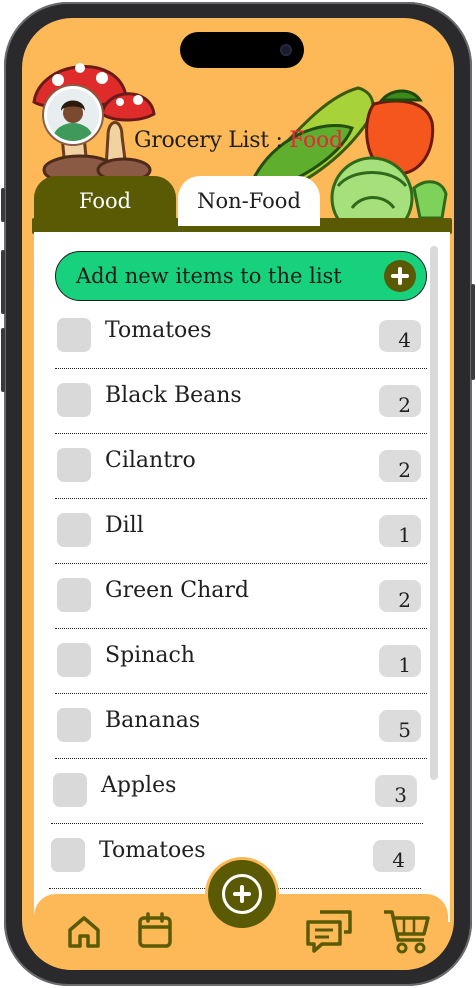 The height and width of the screenshot is (988, 476). Describe the element at coordinates (249, 201) in the screenshot. I see `tab-non-food: Non-Food` at that location.